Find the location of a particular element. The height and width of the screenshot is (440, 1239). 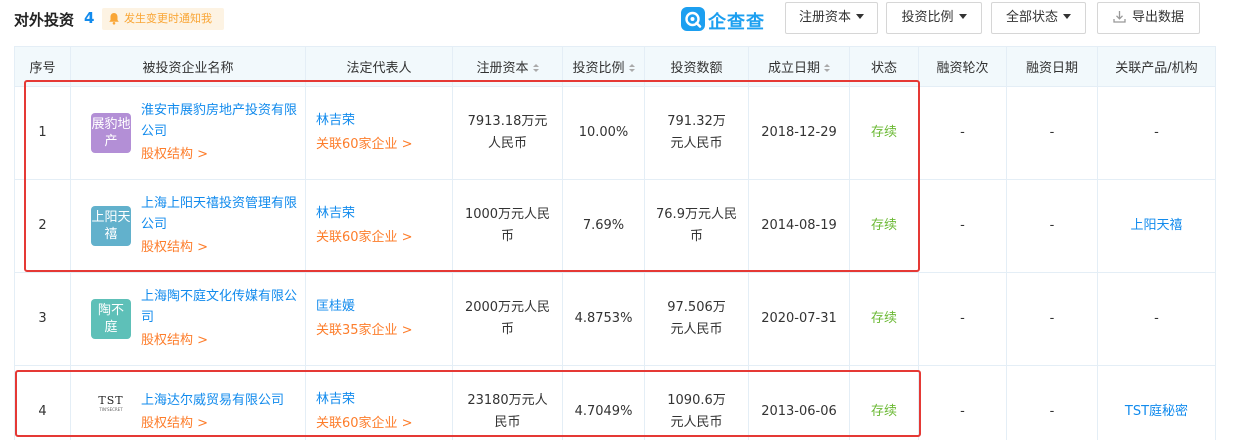

amount-cell: 97.506万元人民币 is located at coordinates (696, 319).